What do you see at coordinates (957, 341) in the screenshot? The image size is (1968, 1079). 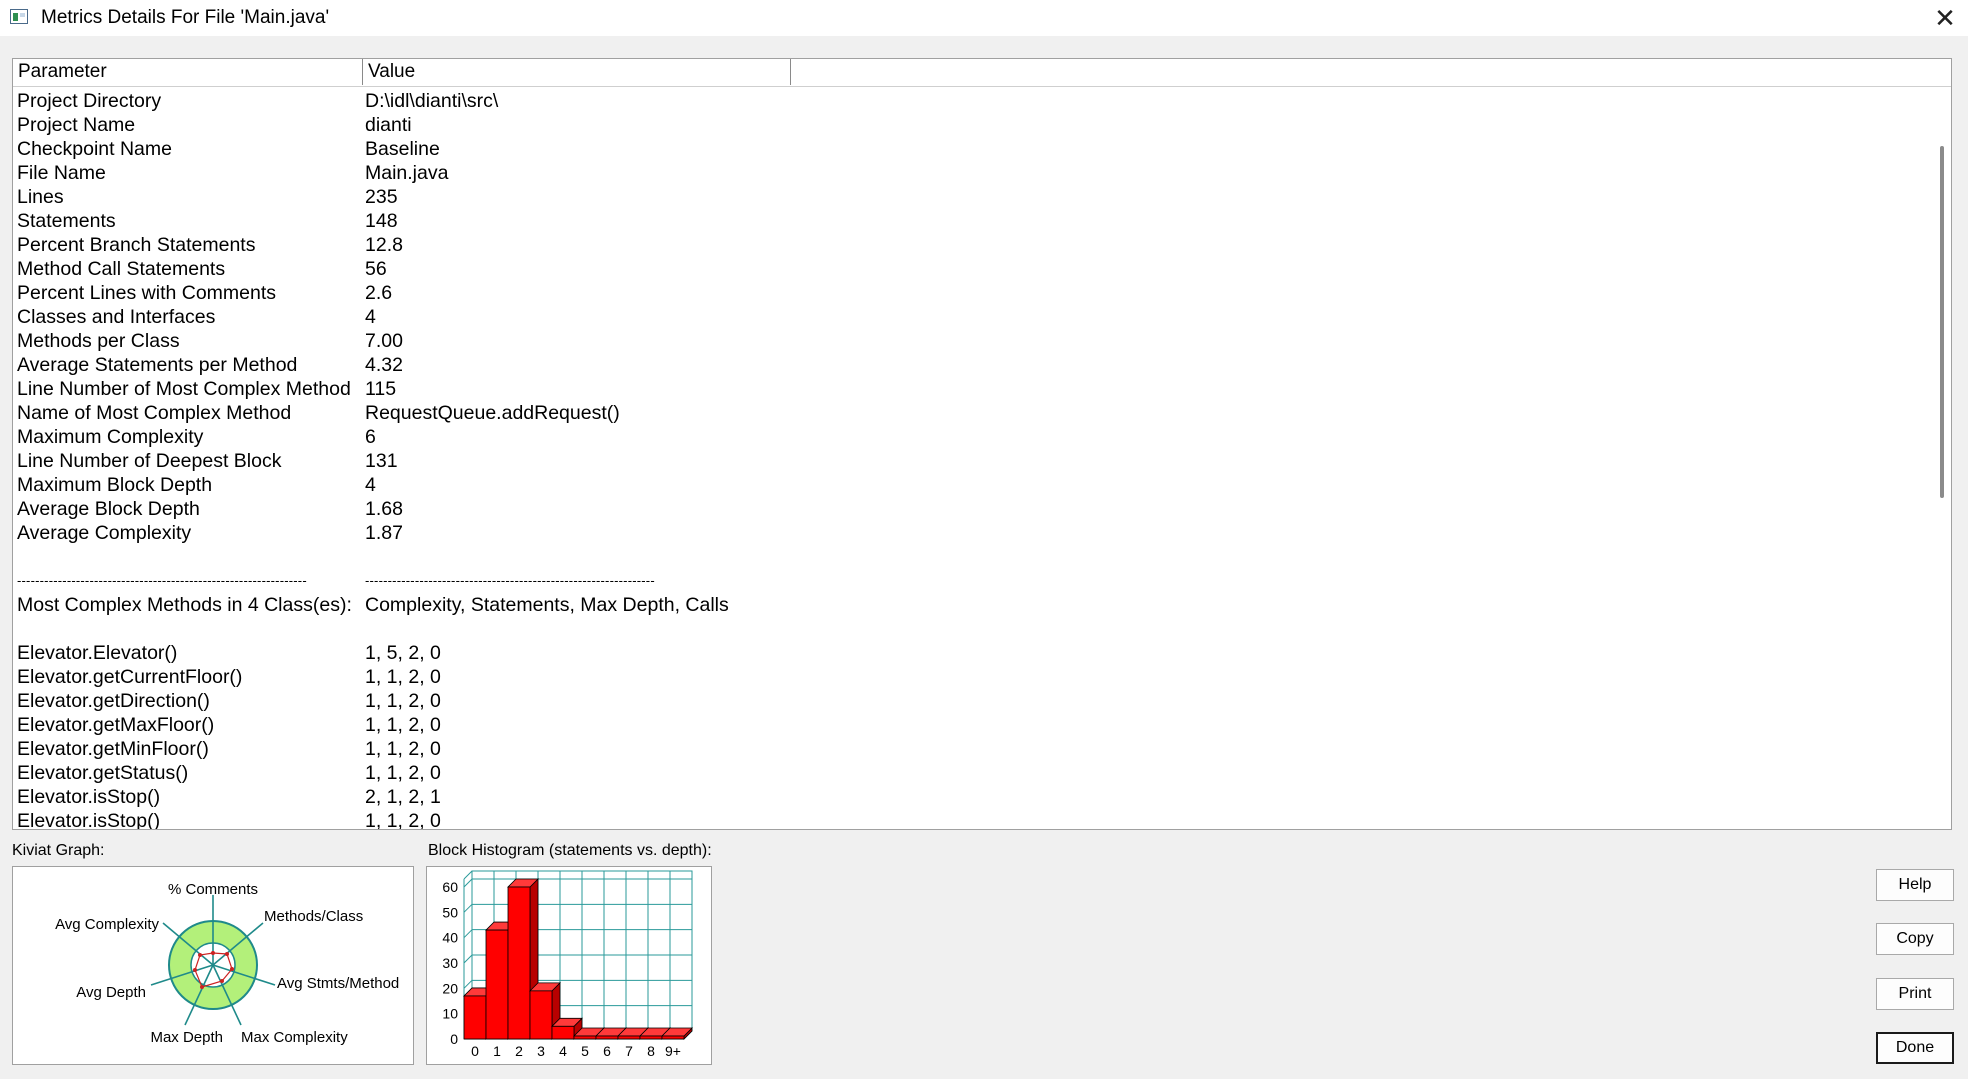 I see `table-row: Methods per Class 7.00` at bounding box center [957, 341].